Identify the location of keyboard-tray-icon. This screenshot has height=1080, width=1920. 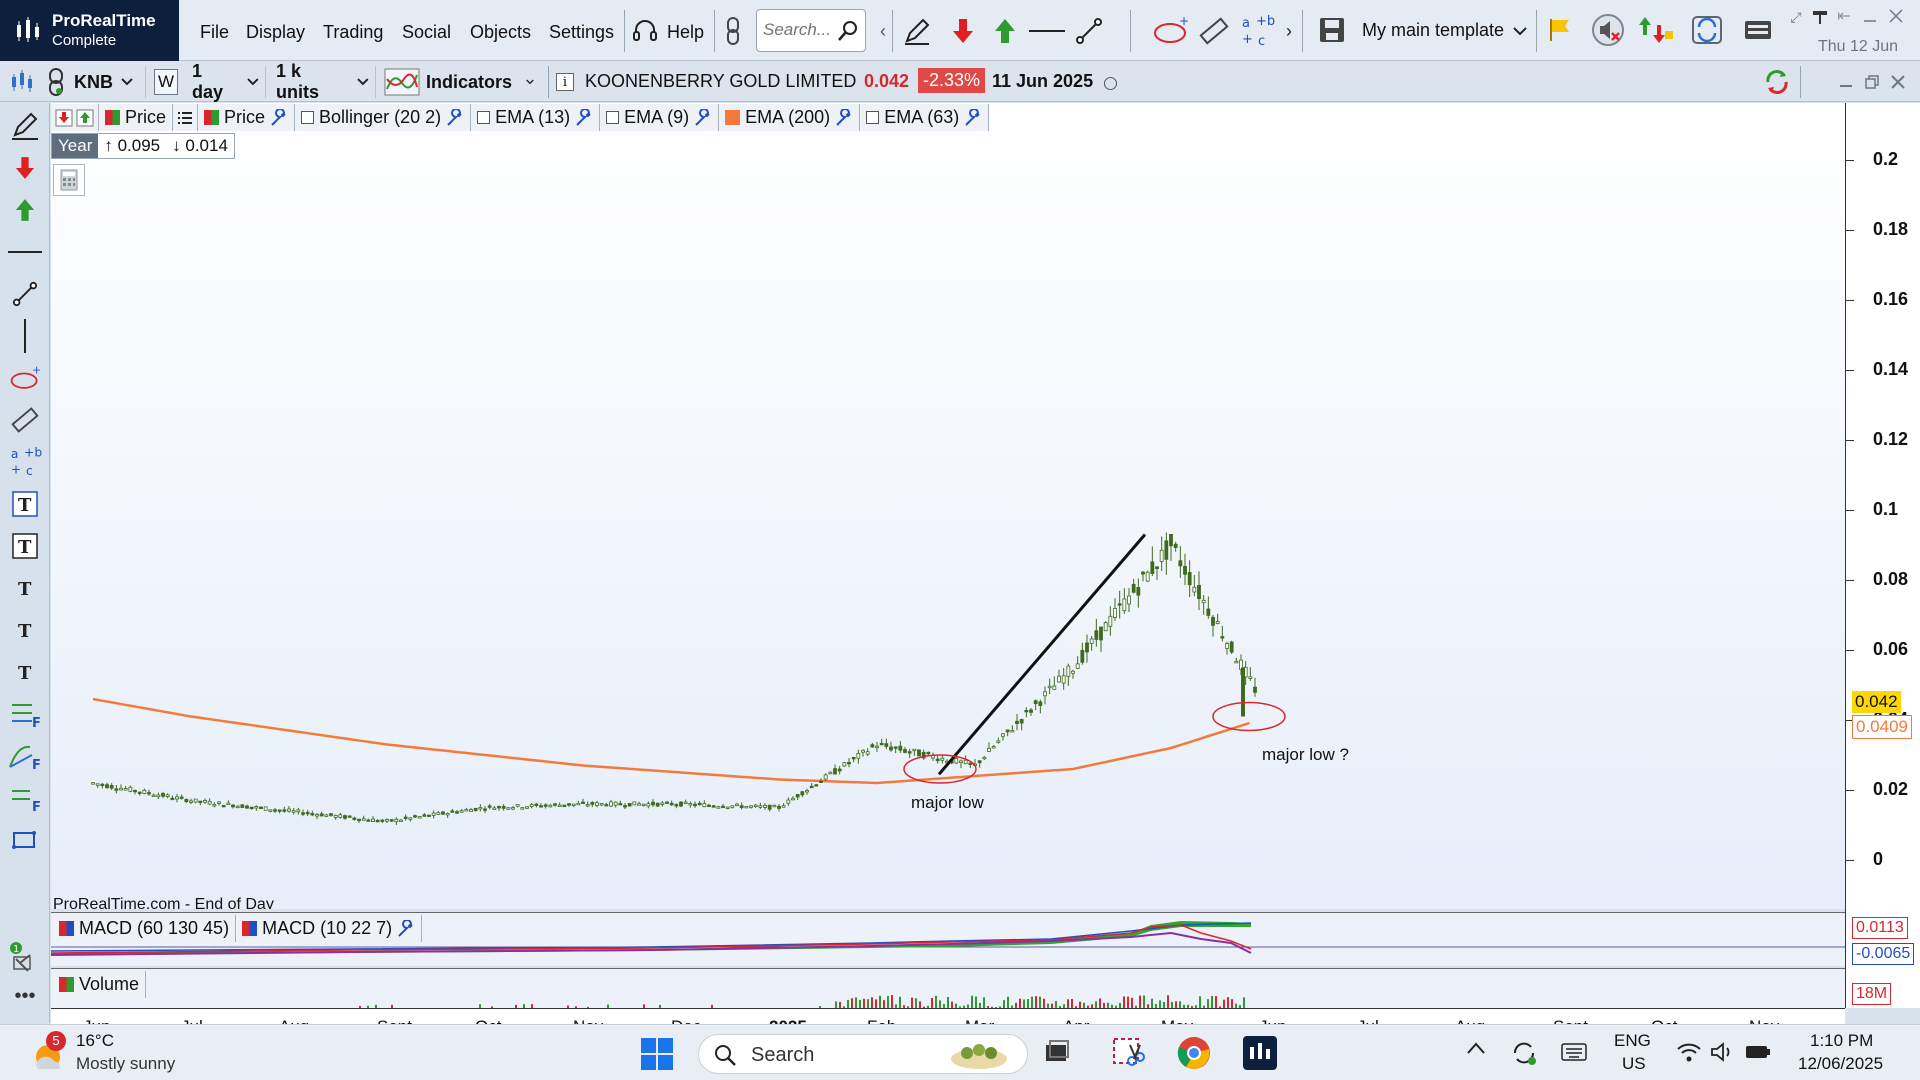
(1574, 1053).